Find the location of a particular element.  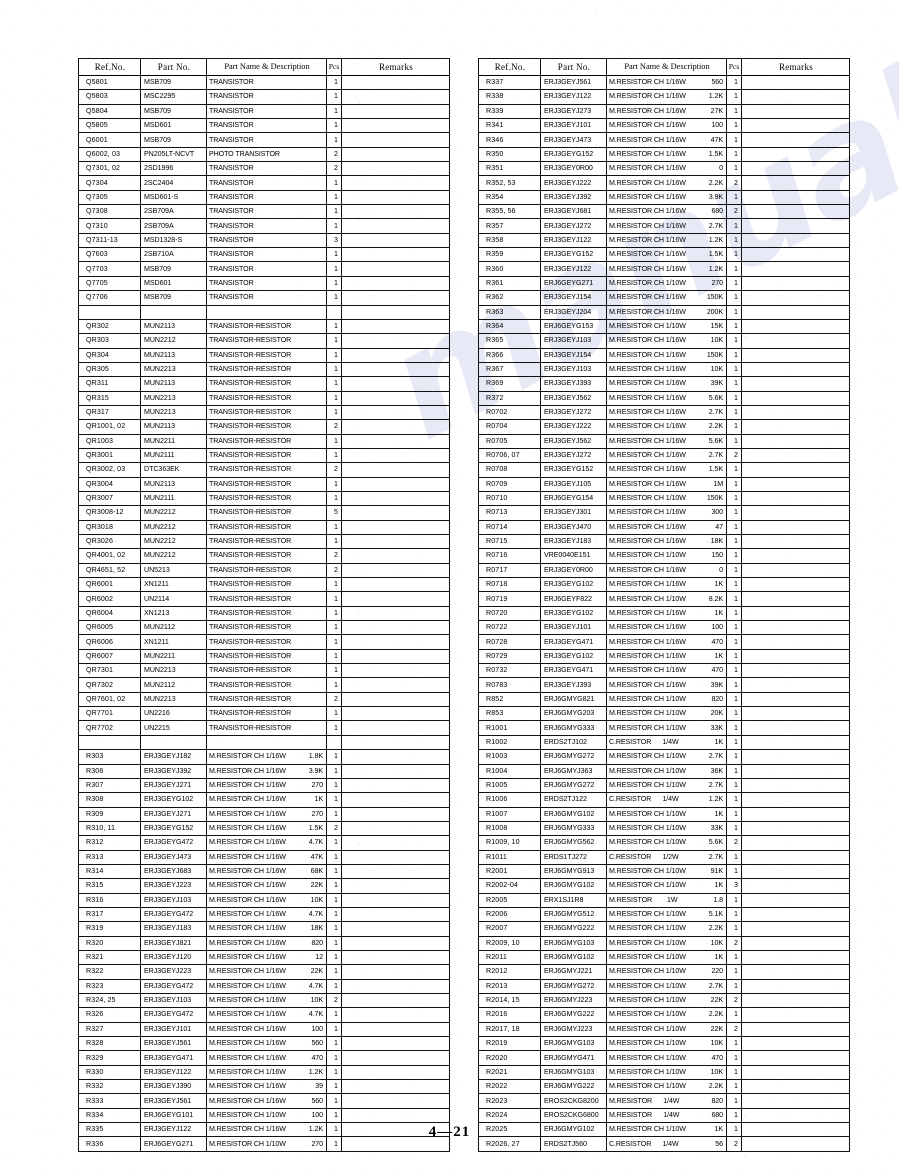

table-row: R0704 ERJ3GEYJ222 M.RESISTOR CH 1/16W 2.2K 1 is located at coordinates (664, 427).